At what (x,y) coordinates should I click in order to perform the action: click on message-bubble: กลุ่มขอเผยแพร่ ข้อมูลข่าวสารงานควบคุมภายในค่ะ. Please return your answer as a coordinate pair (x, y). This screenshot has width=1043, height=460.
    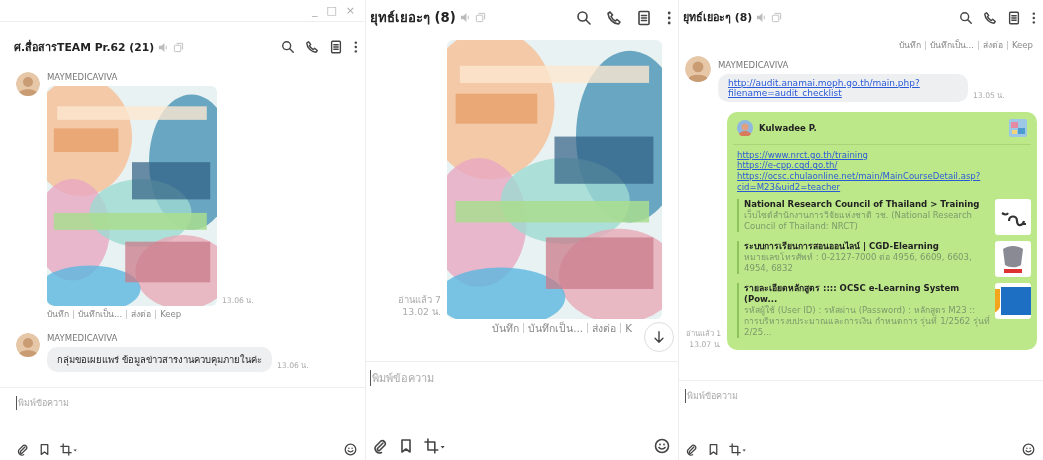
    Looking at the image, I should click on (159, 359).